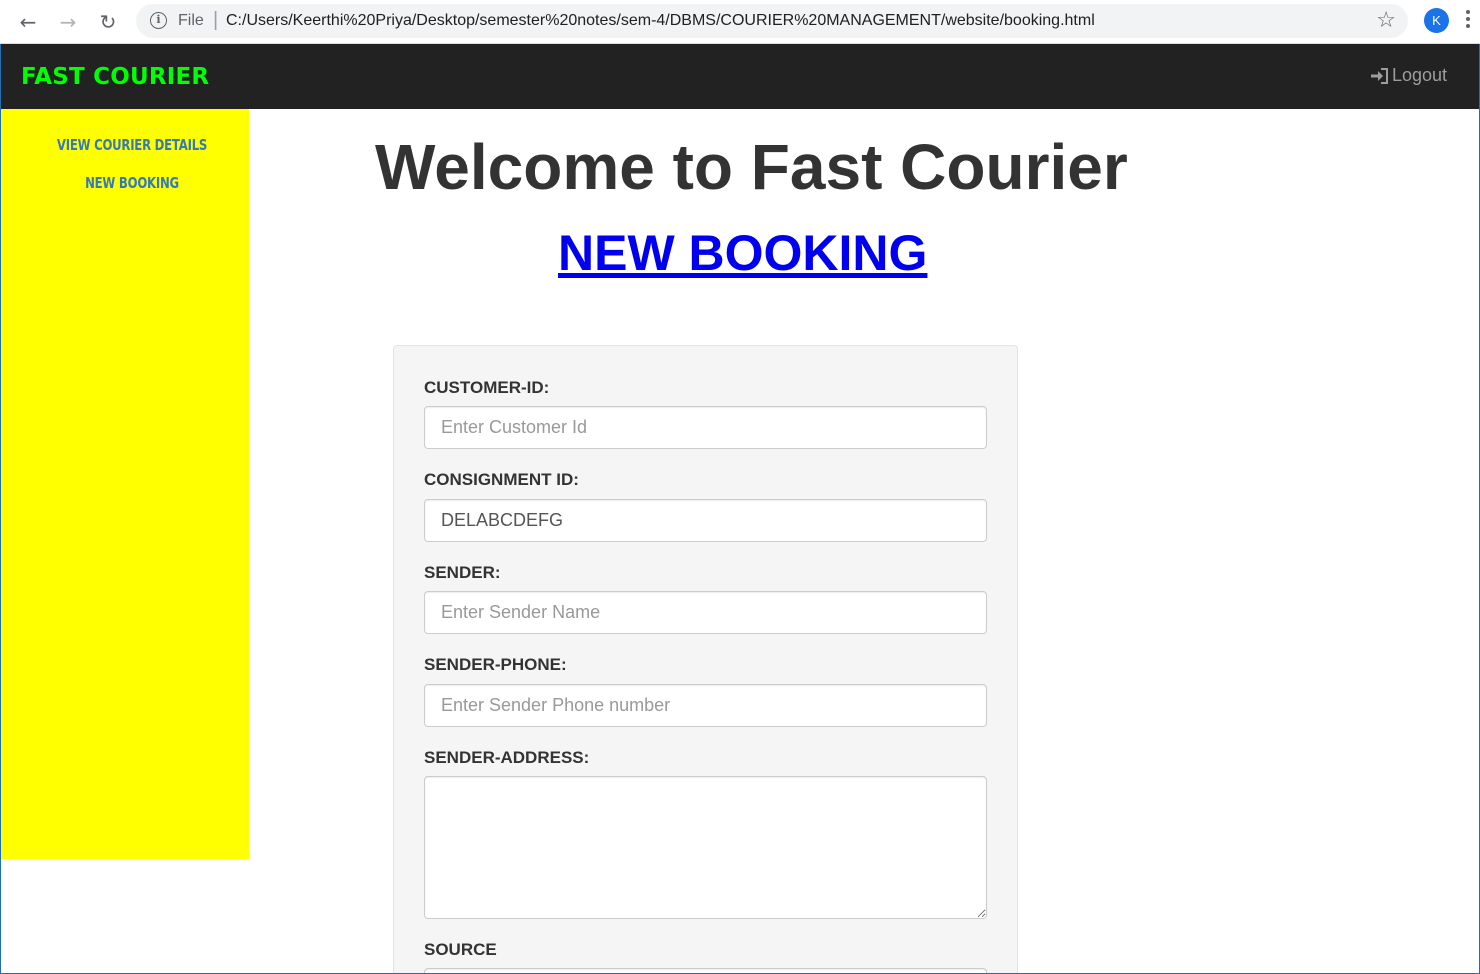 The width and height of the screenshot is (1480, 974). I want to click on sidebar-item-view-courier-details: VIEW COURIER DETAILS, so click(132, 145).